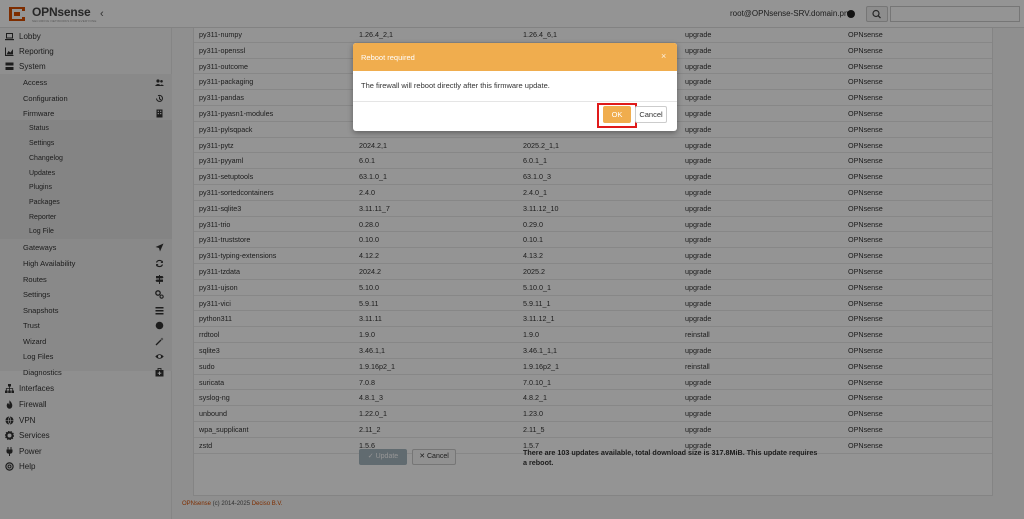 Image resolution: width=1024 pixels, height=519 pixels. Describe the element at coordinates (515, 101) in the screenshot. I see `divider` at that location.